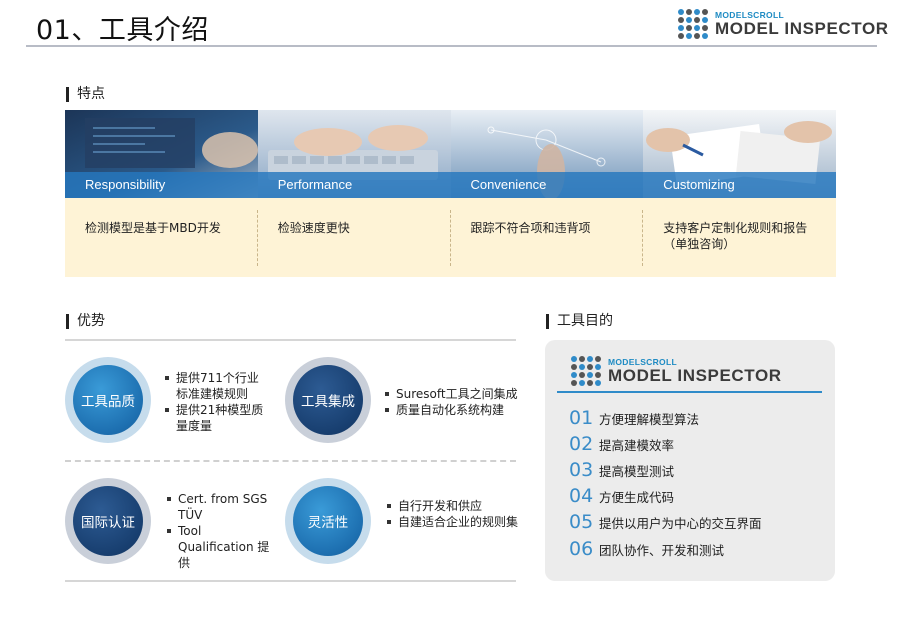 The width and height of the screenshot is (904, 630). What do you see at coordinates (215, 386) in the screenshot?
I see `advantage-bullet: 提供711个行业标准建模规则` at bounding box center [215, 386].